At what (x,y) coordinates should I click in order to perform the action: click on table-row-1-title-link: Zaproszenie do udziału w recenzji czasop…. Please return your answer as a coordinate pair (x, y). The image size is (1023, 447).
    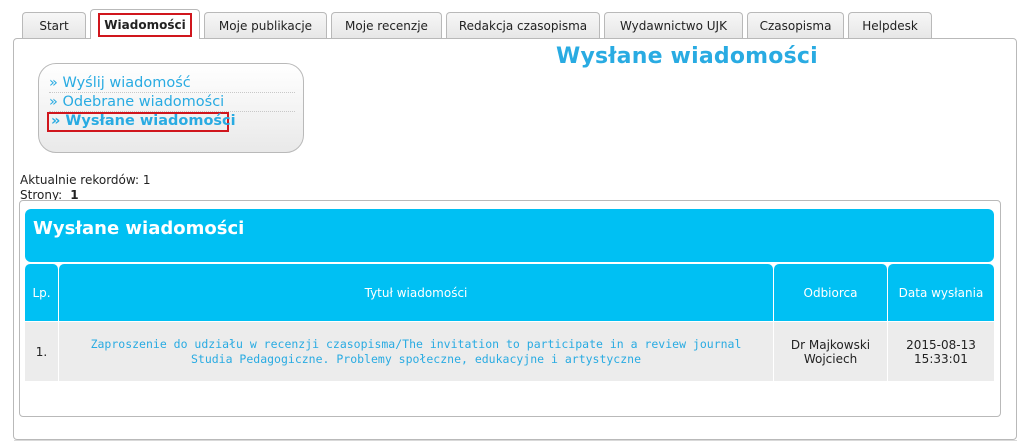
    Looking at the image, I should click on (416, 351).